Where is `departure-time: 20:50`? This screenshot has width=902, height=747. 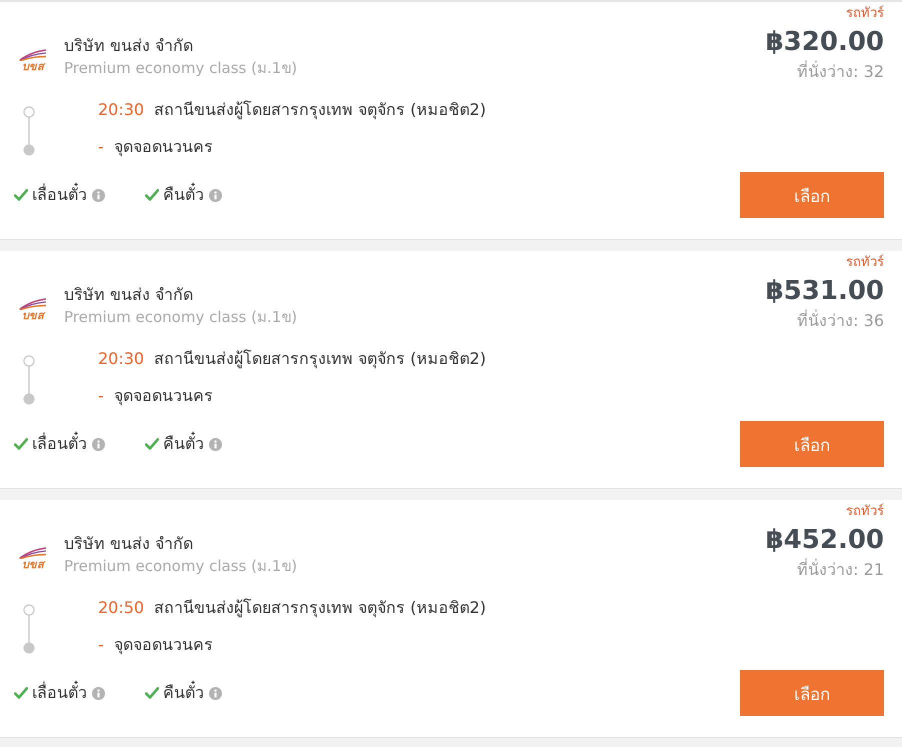 departure-time: 20:50 is located at coordinates (121, 608).